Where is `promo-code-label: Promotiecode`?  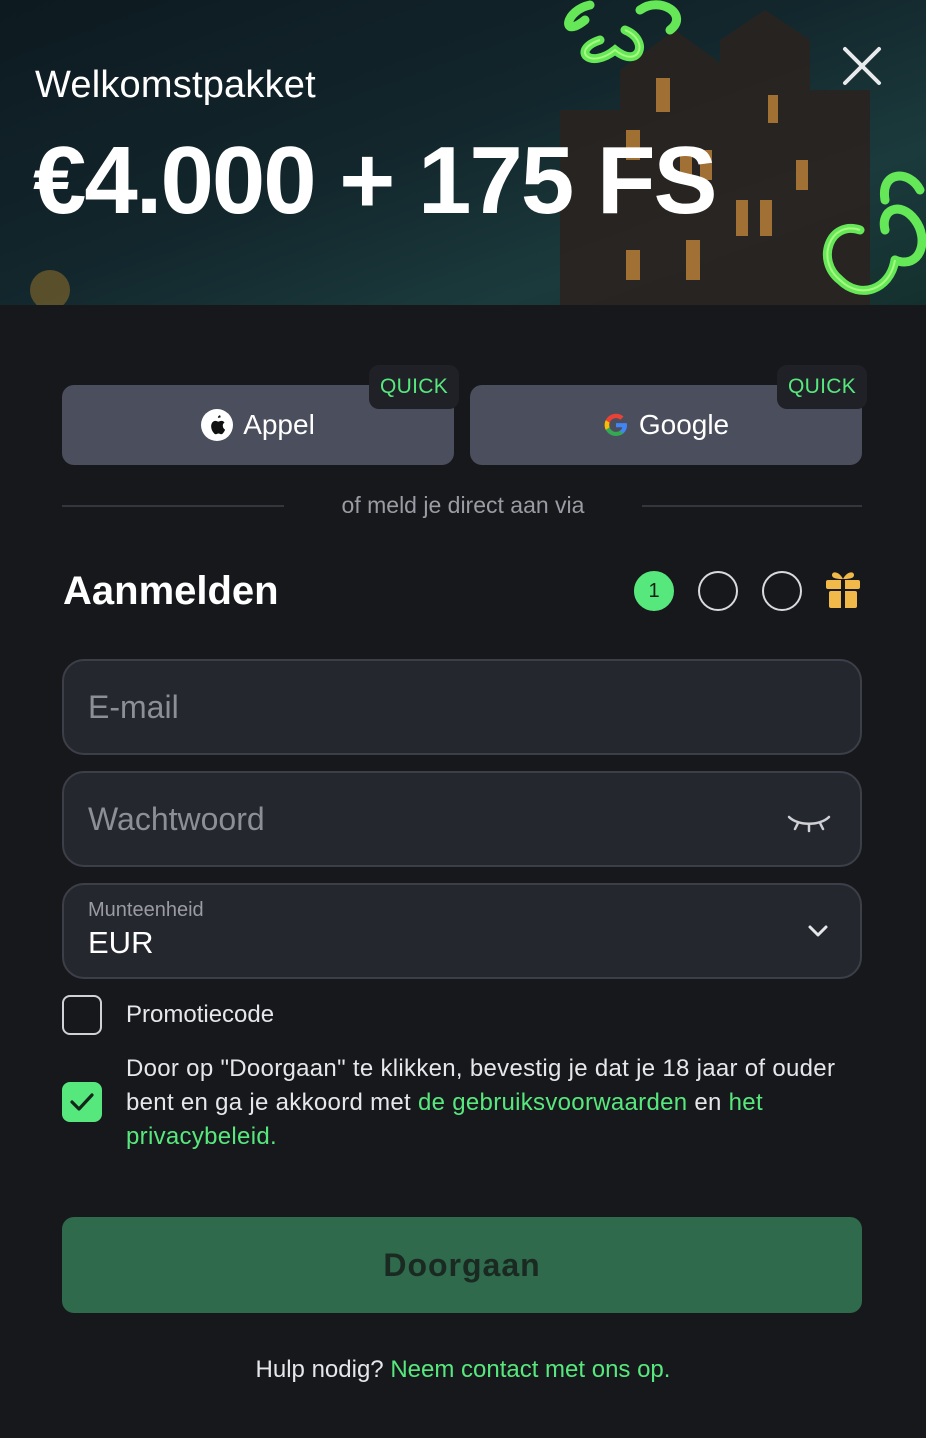
promo-code-label: Promotiecode is located at coordinates (200, 1015).